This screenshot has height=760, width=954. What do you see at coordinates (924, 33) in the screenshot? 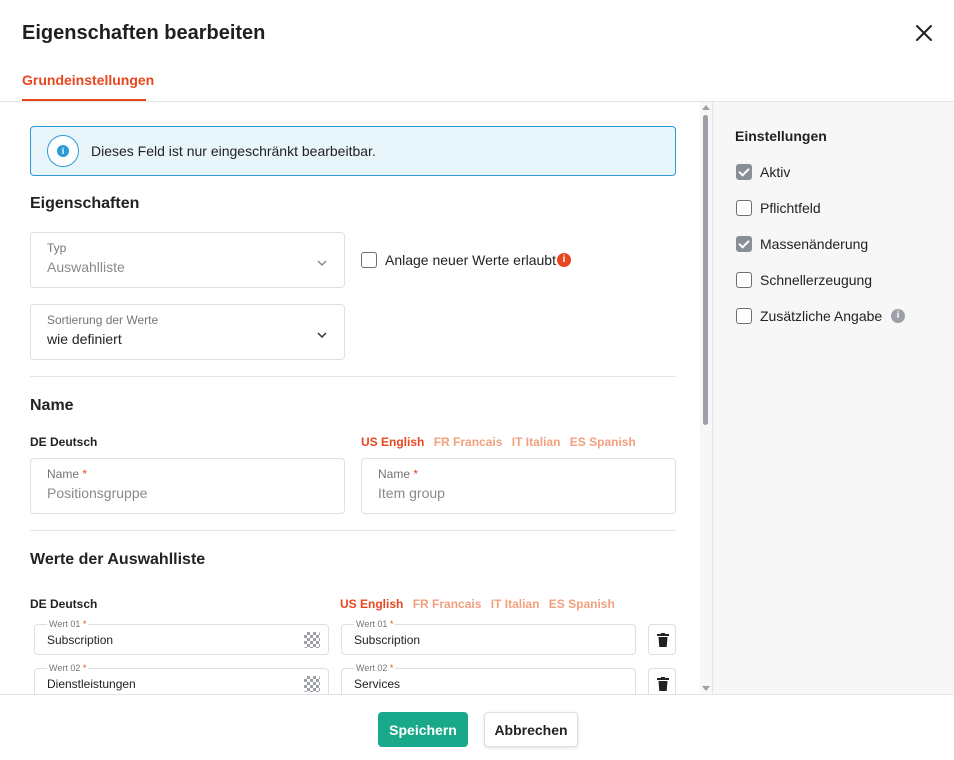
I see `close-icon` at bounding box center [924, 33].